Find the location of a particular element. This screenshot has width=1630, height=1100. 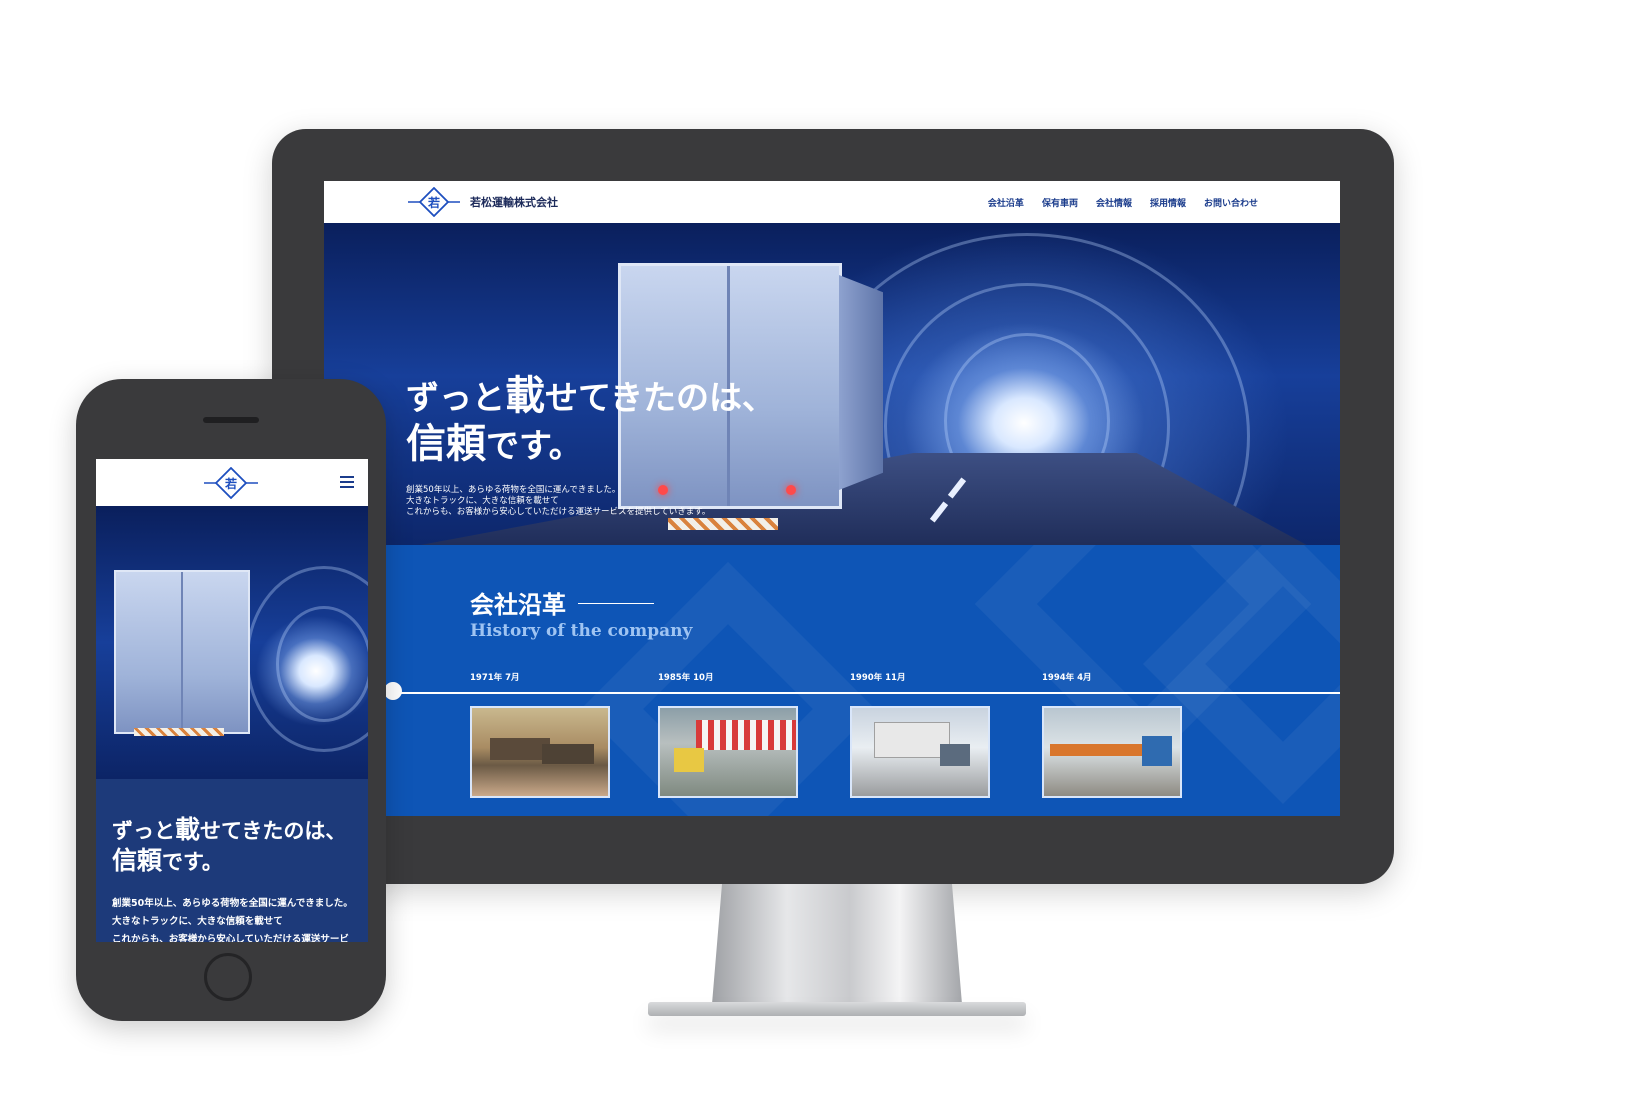

timeline-date: 1971年 7月 is located at coordinates (495, 678).